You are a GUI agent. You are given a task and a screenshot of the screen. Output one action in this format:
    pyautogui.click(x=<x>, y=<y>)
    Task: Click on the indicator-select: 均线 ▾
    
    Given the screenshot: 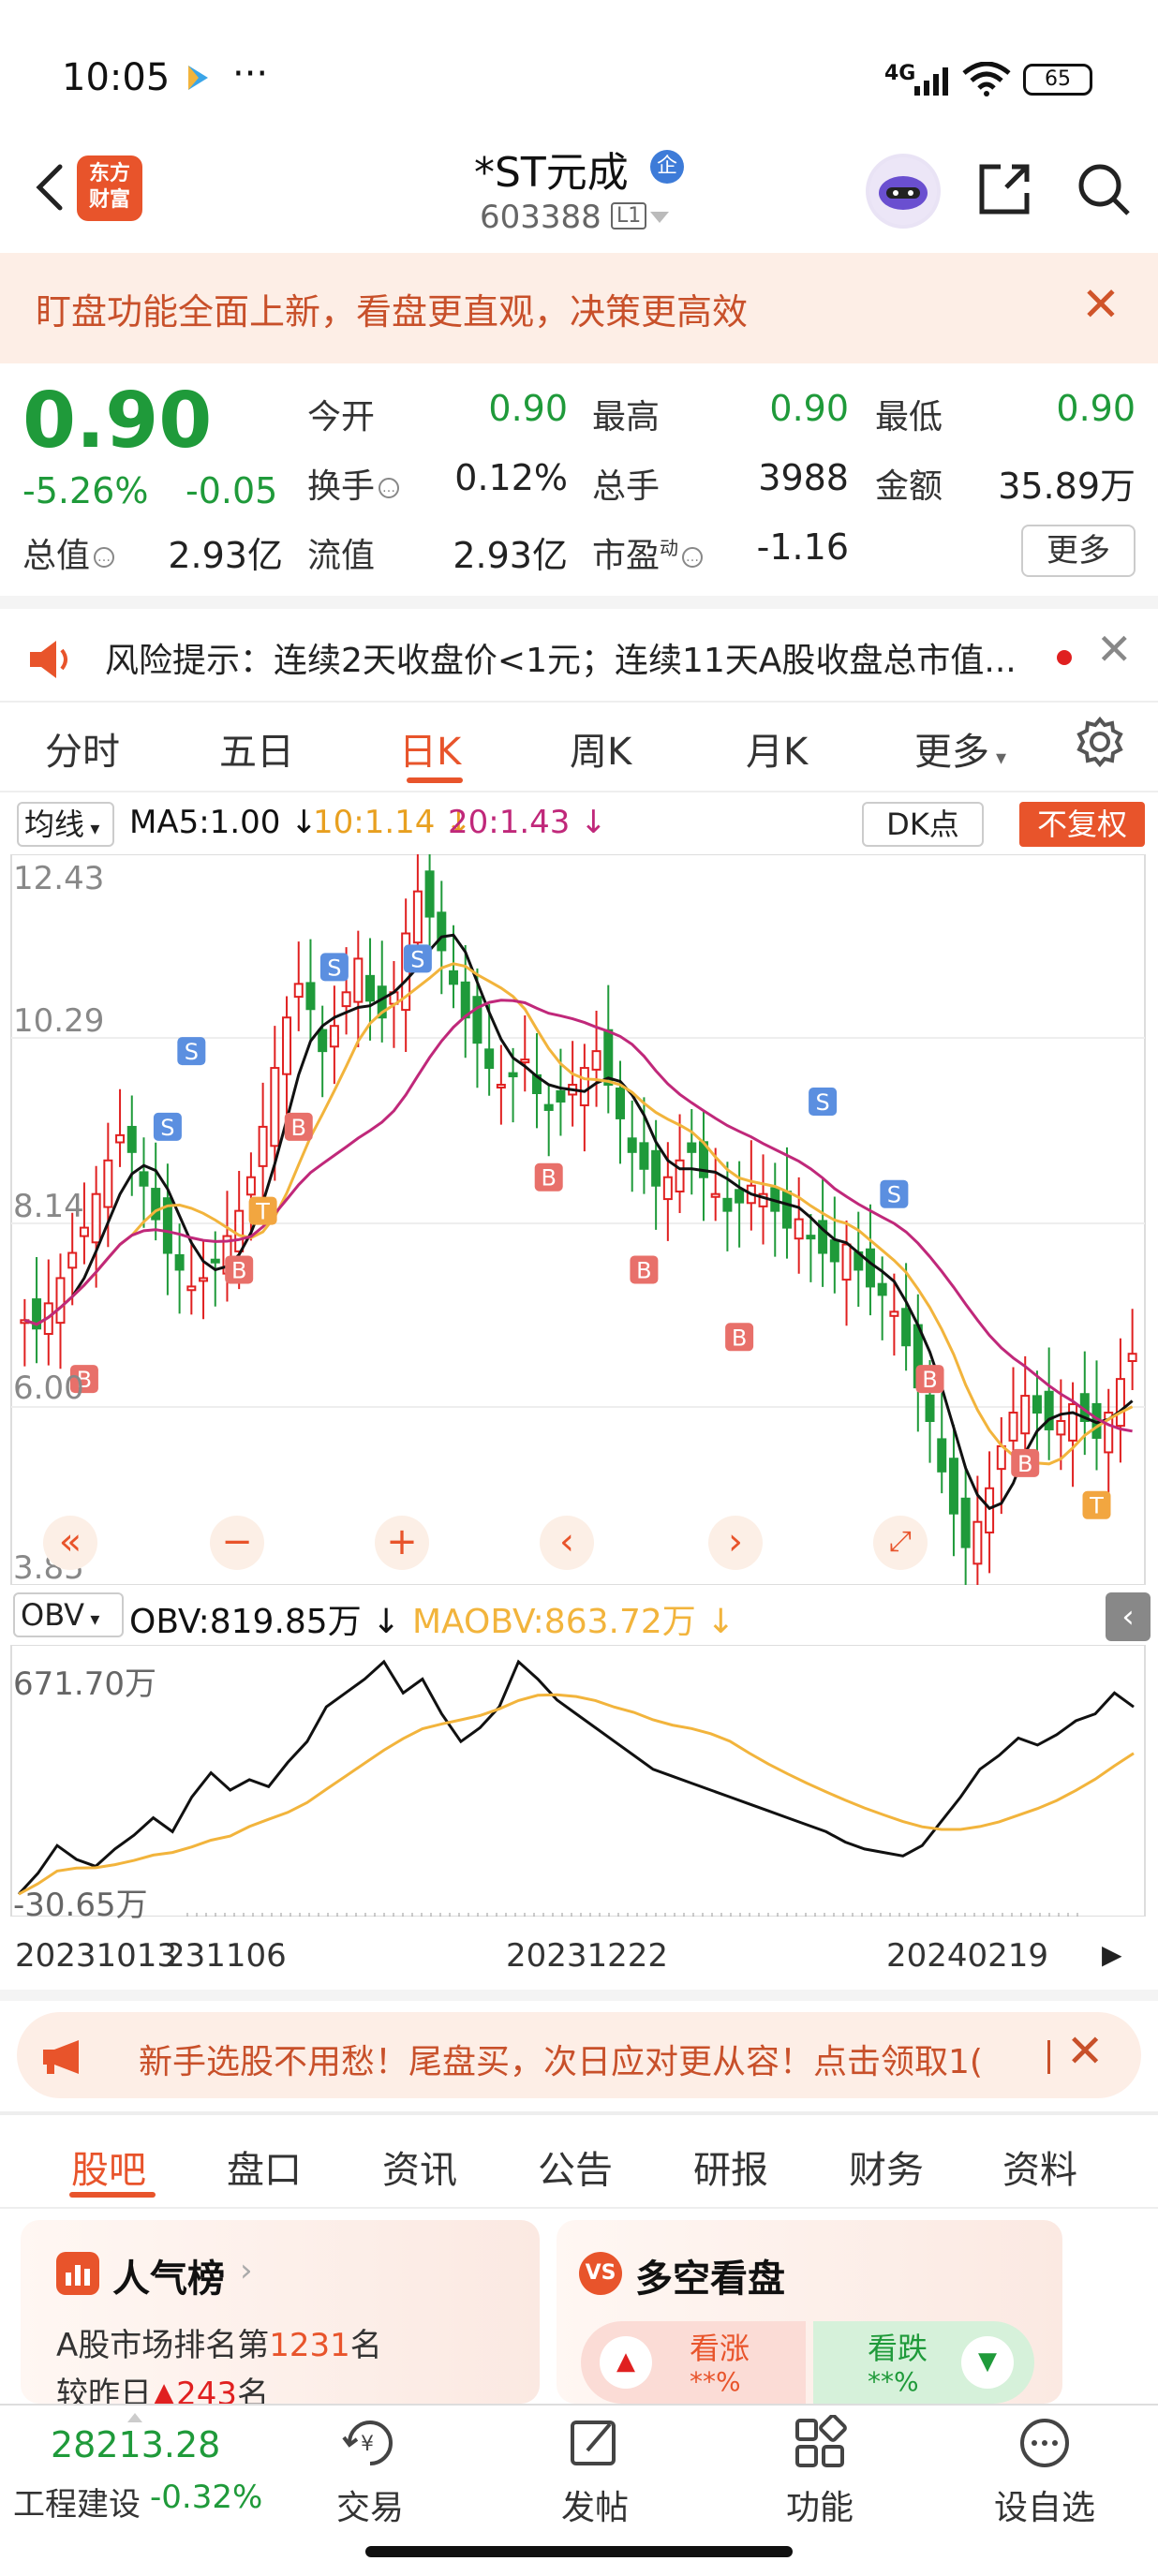 What is the action you would take?
    pyautogui.click(x=65, y=824)
    